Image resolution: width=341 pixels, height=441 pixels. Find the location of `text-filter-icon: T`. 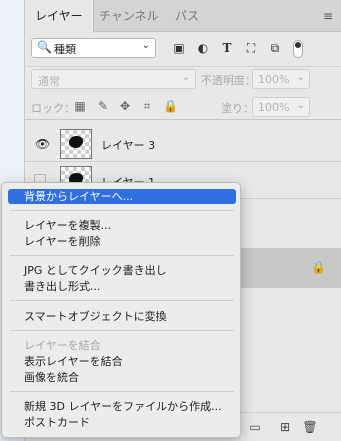

text-filter-icon: T is located at coordinates (227, 48).